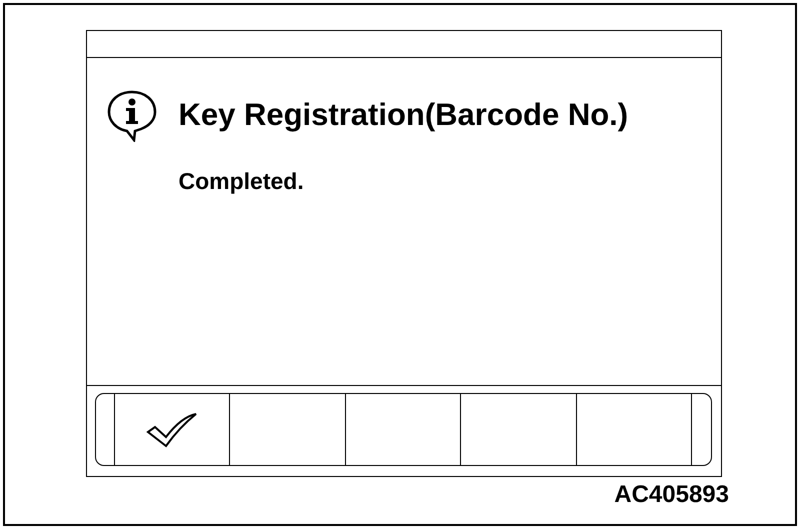 The height and width of the screenshot is (530, 800). I want to click on figure-code: AC405893, so click(671, 495).